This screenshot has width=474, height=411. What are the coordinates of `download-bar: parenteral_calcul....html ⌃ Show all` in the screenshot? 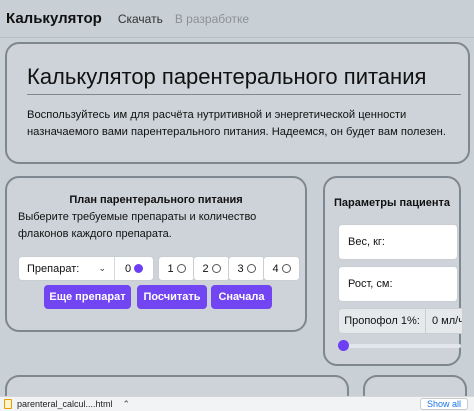 It's located at (237, 403).